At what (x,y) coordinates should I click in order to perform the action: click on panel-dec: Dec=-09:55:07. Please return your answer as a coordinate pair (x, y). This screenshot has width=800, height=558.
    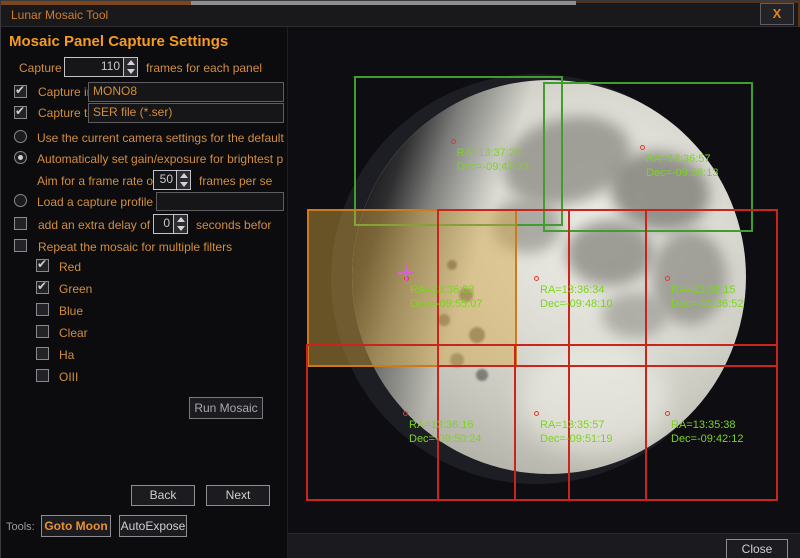
    Looking at the image, I should click on (446, 304).